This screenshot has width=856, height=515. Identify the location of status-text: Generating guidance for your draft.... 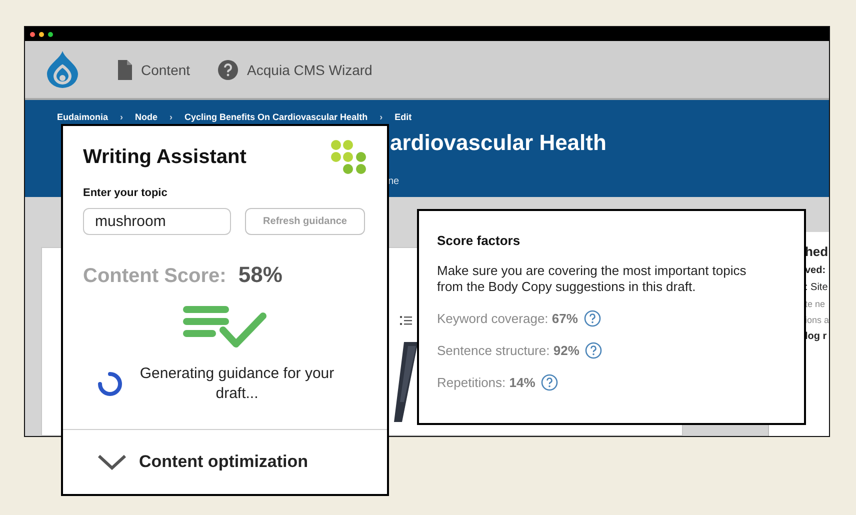
(237, 384).